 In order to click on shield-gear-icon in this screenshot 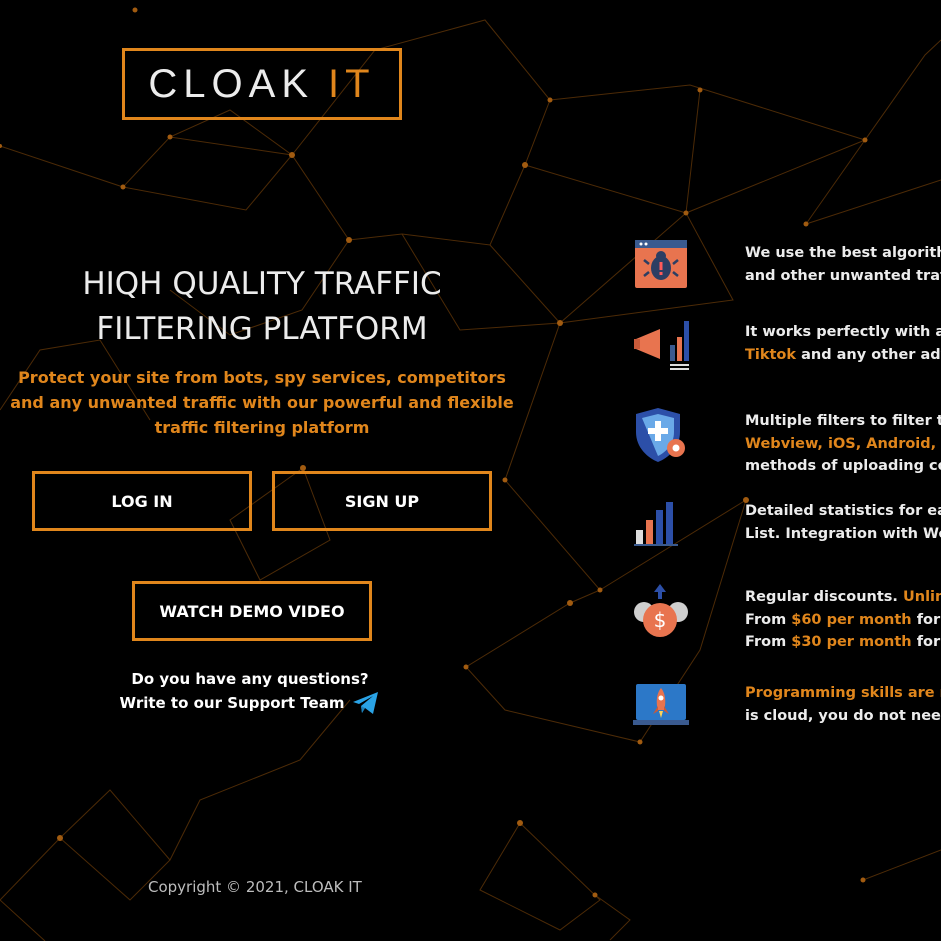, I will do `click(660, 435)`.